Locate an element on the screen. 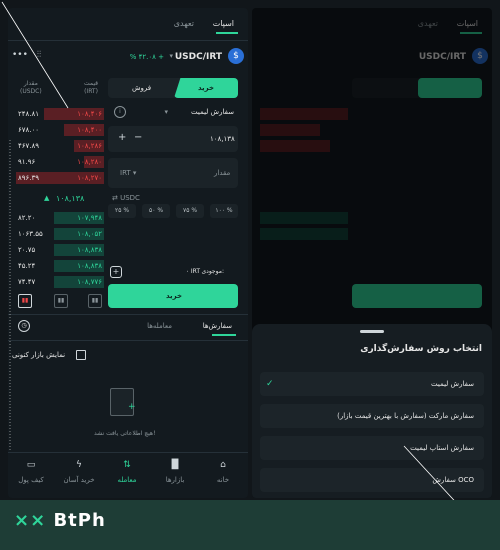  brand-logo: ⨯⨯ BtPh is located at coordinates (60, 520).